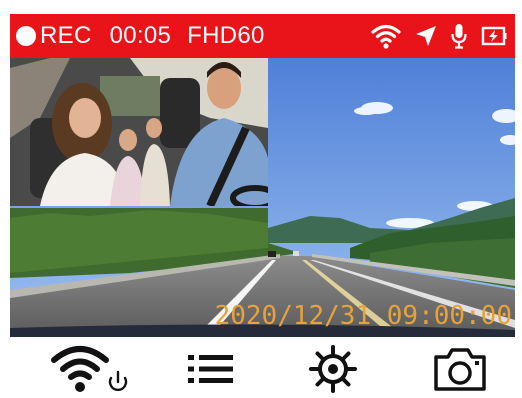  What do you see at coordinates (494, 36) in the screenshot?
I see `battery-charging-icon` at bounding box center [494, 36].